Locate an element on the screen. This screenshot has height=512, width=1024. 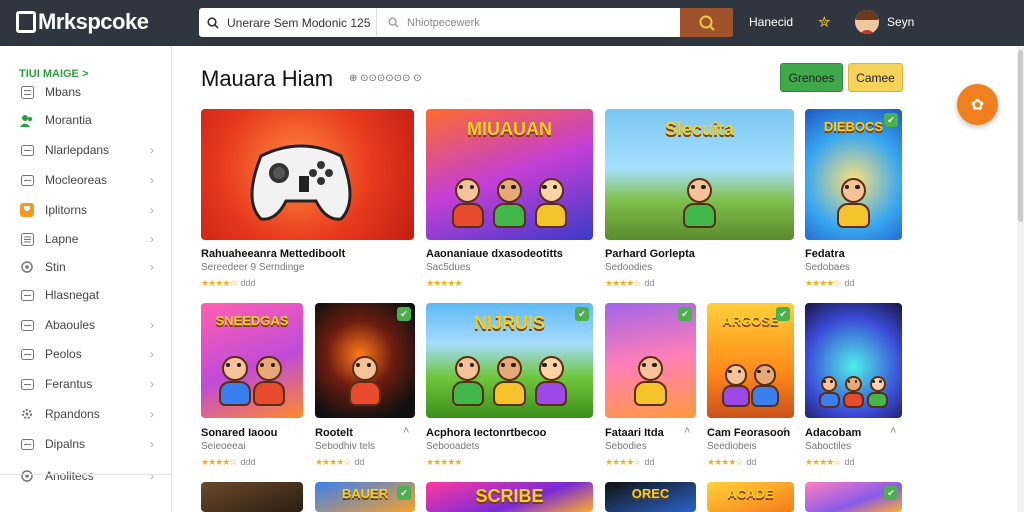
sidebar-item: Mocleoreas › is located at coordinates (85, 180).